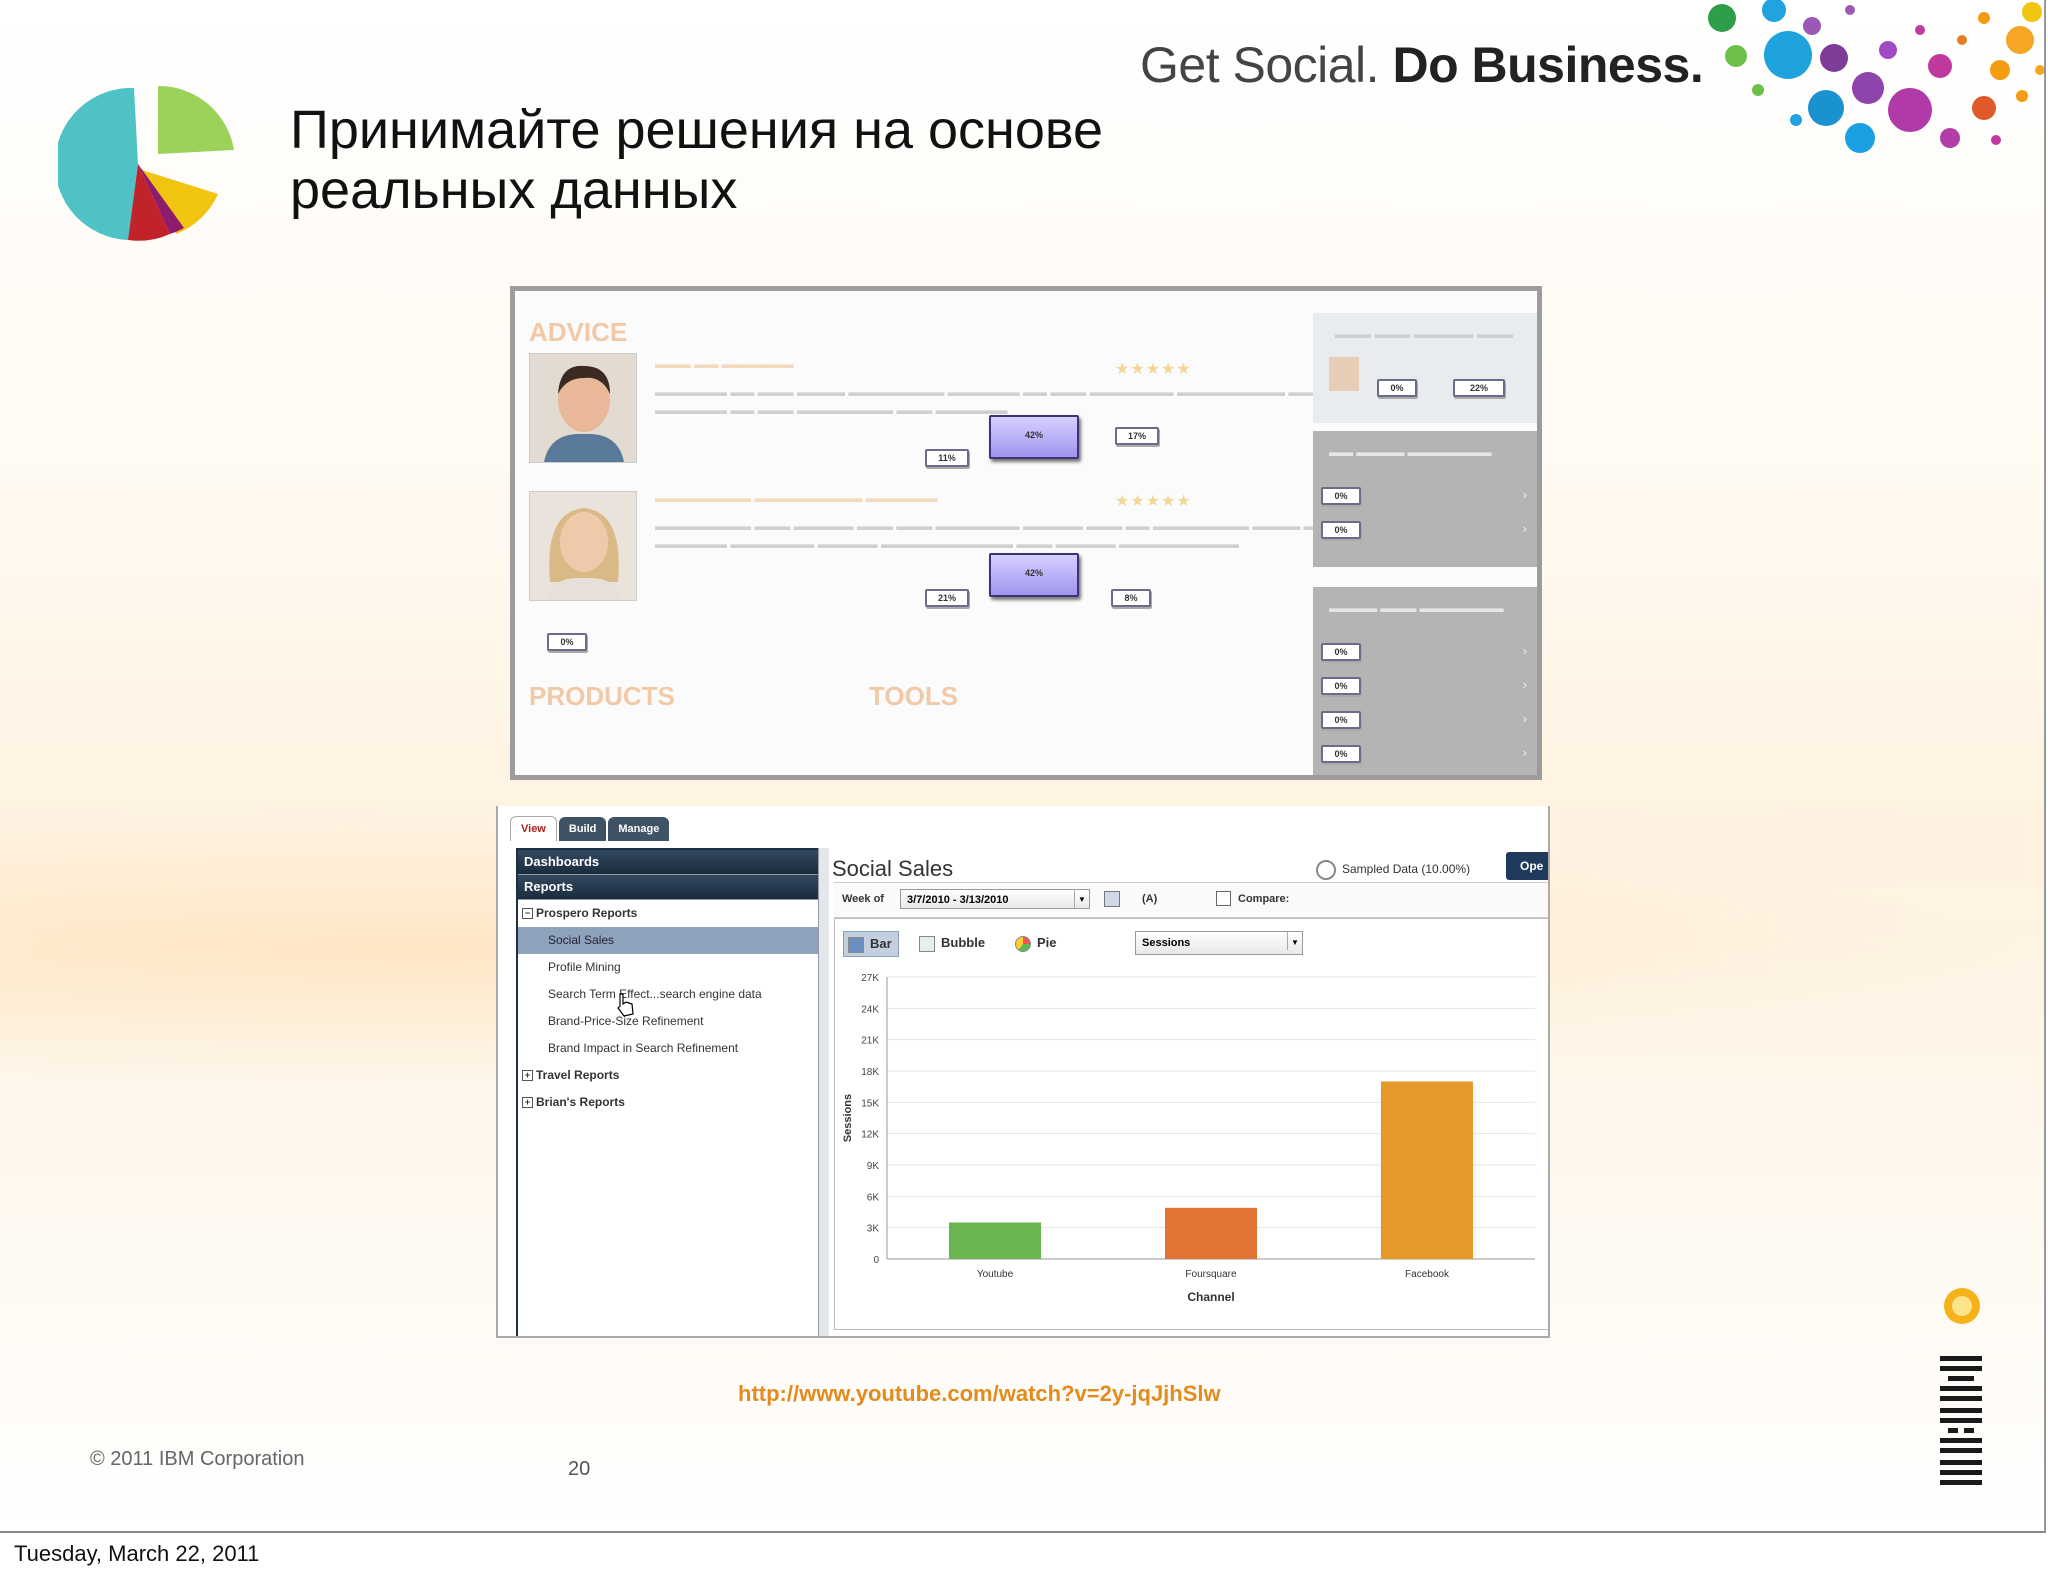 Image resolution: width=2048 pixels, height=1576 pixels. Describe the element at coordinates (1034, 437) in the screenshot. I see `overlay-pct-1: 42%` at that location.